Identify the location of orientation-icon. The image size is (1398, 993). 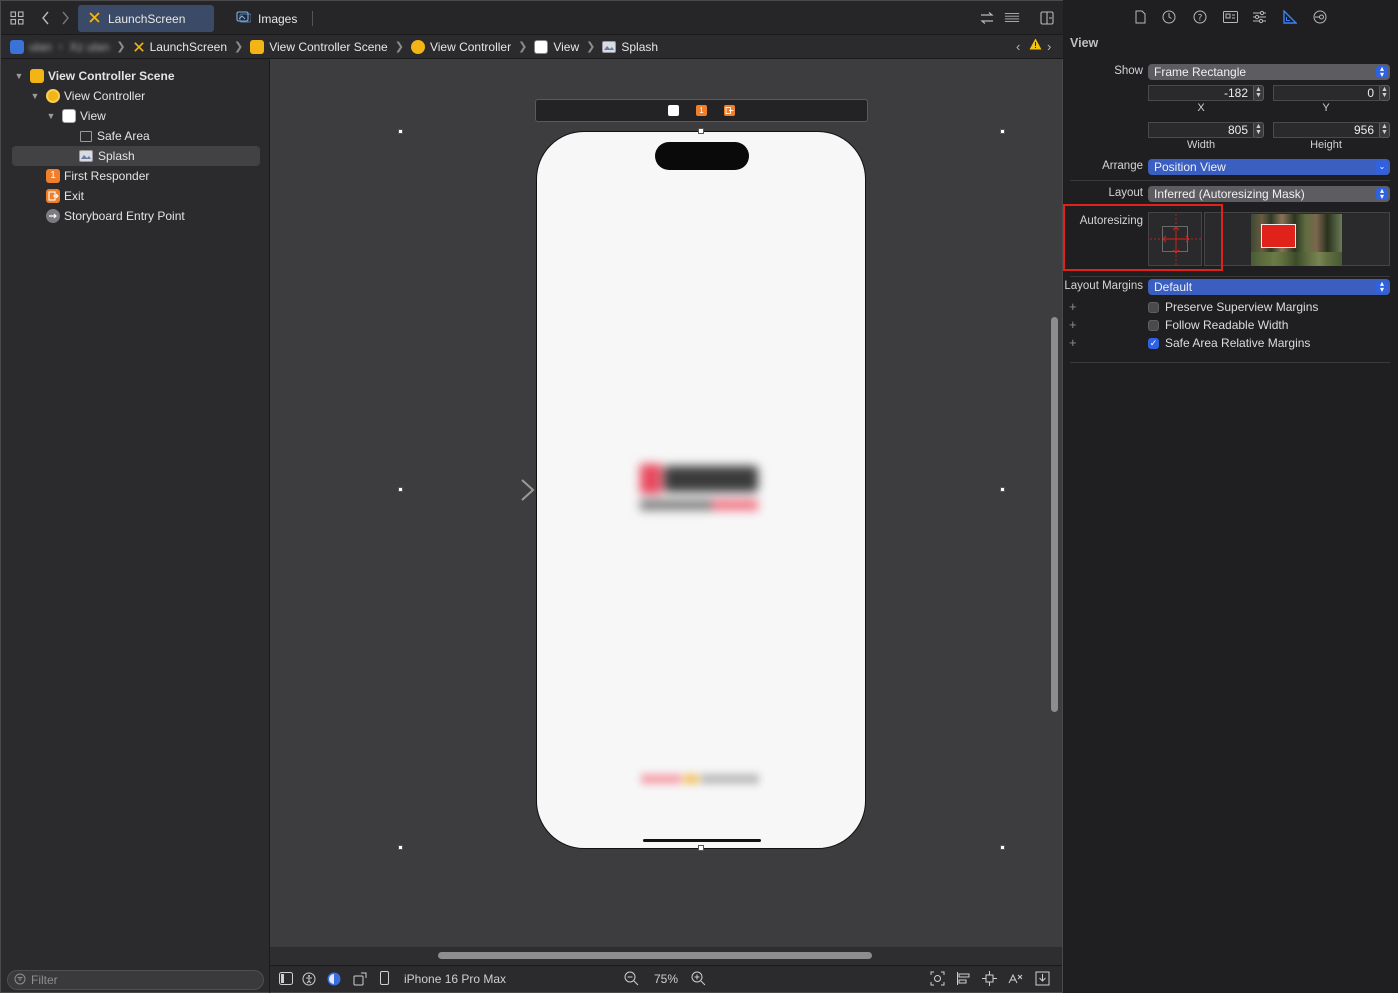
(360, 980).